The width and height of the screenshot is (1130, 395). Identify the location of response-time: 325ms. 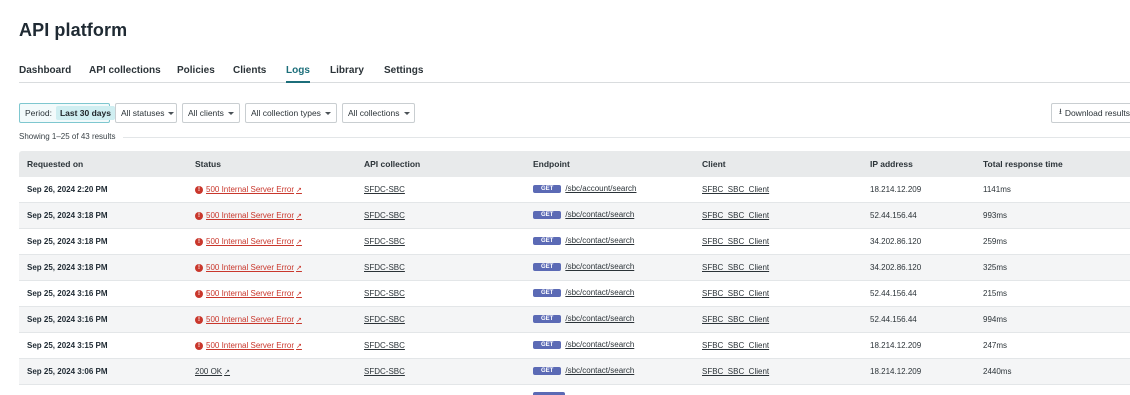
(995, 267).